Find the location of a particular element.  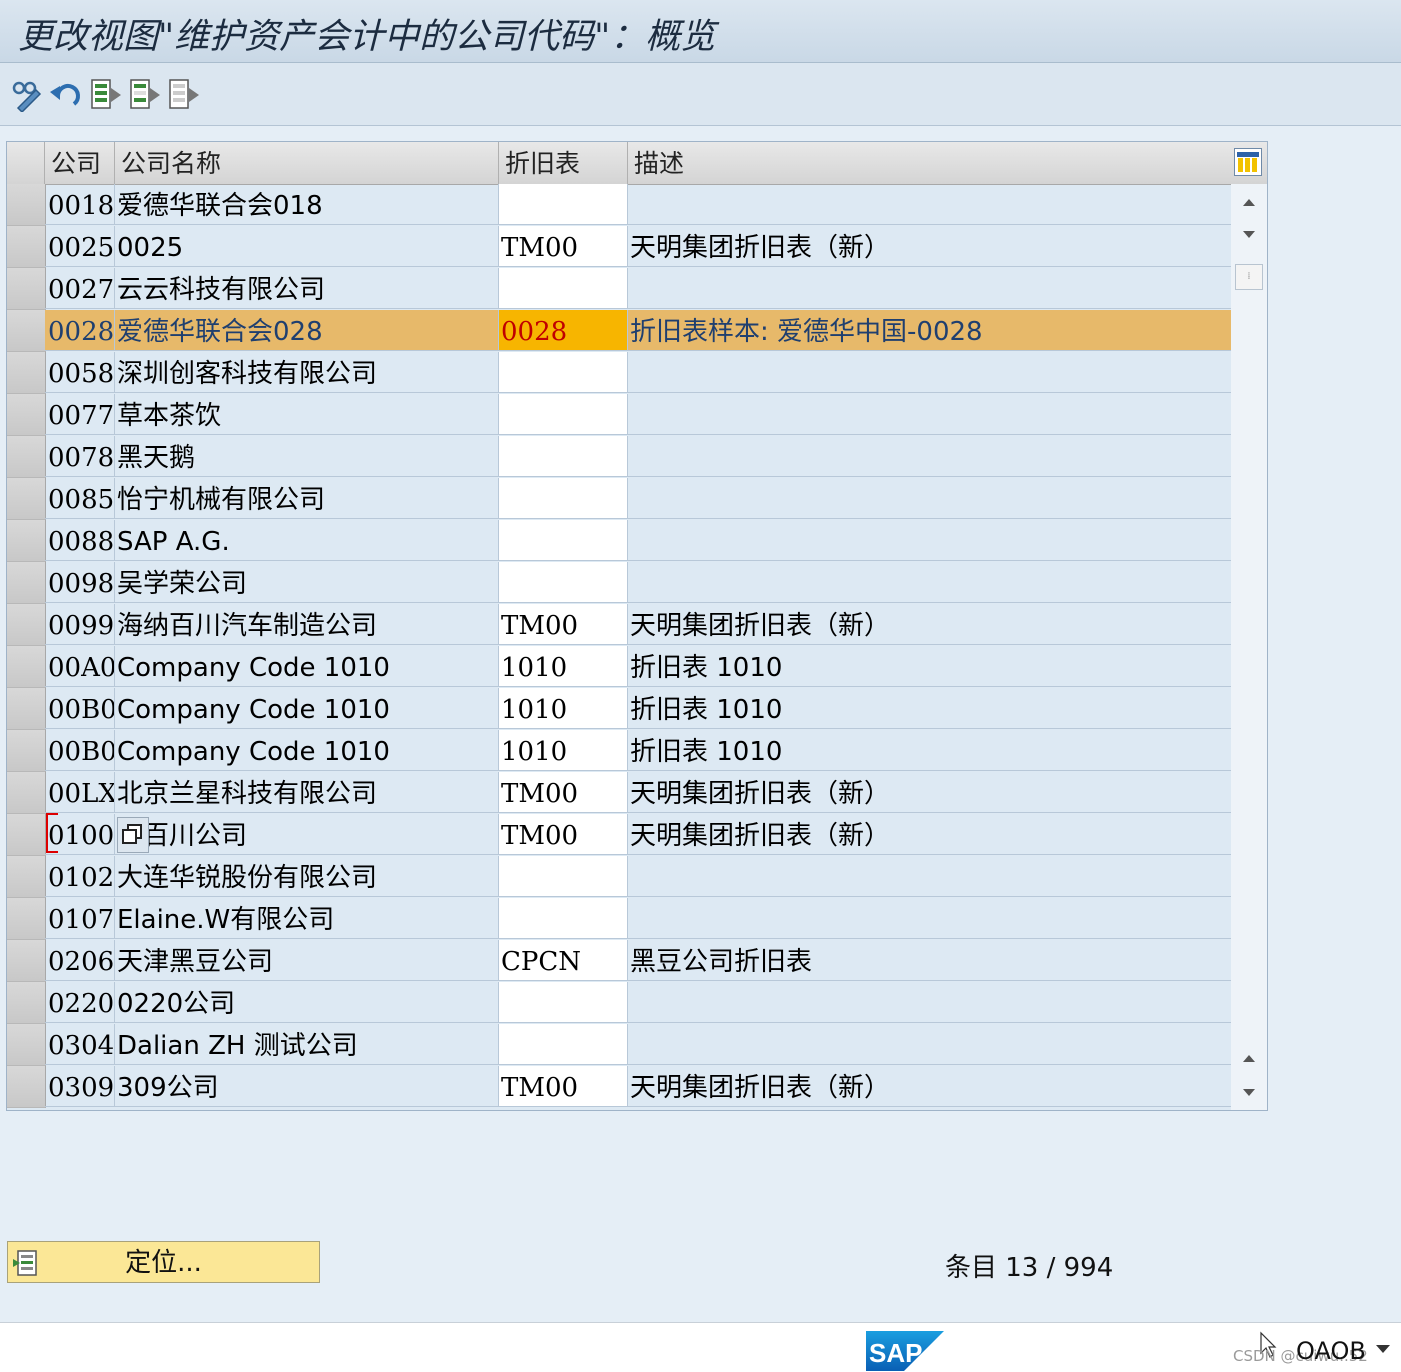

scroll-page-up-icon is located at coordinates (1249, 1058).